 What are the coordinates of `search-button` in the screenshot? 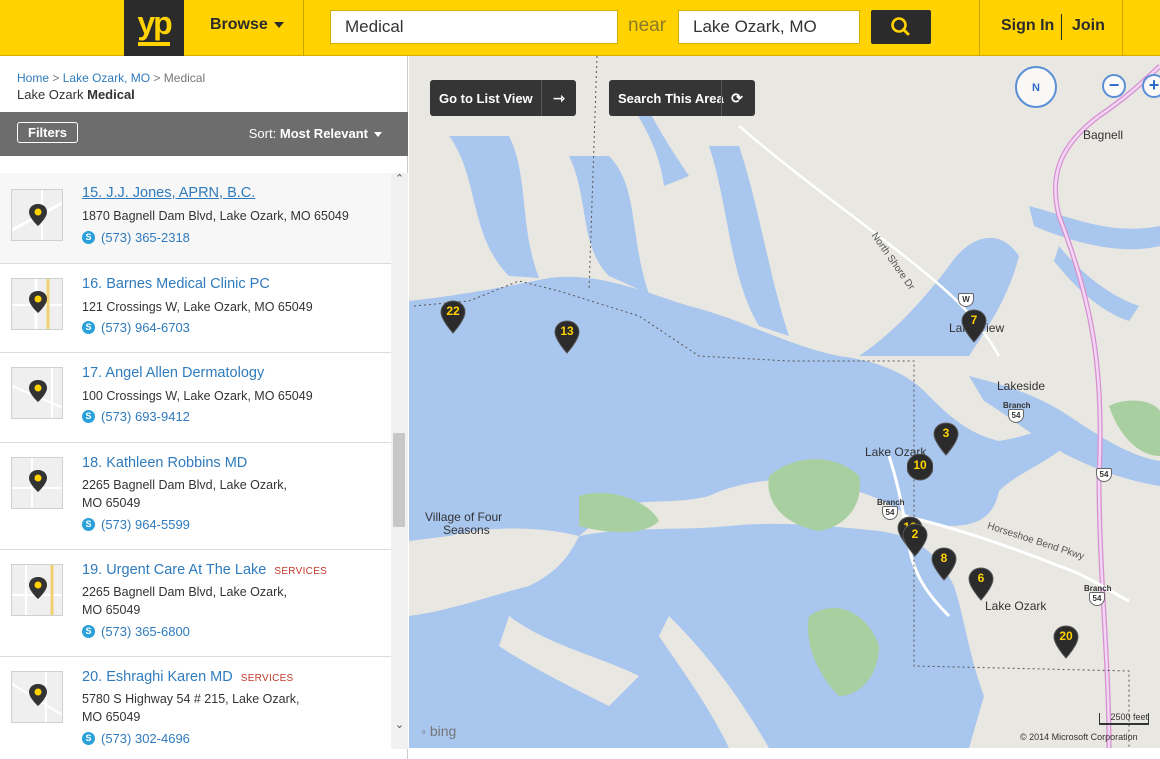 It's located at (901, 27).